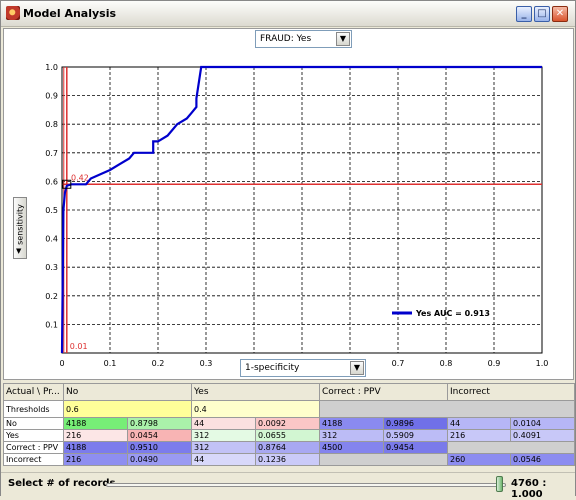  What do you see at coordinates (560, 14) in the screenshot?
I see `close-button: ✕` at bounding box center [560, 14].